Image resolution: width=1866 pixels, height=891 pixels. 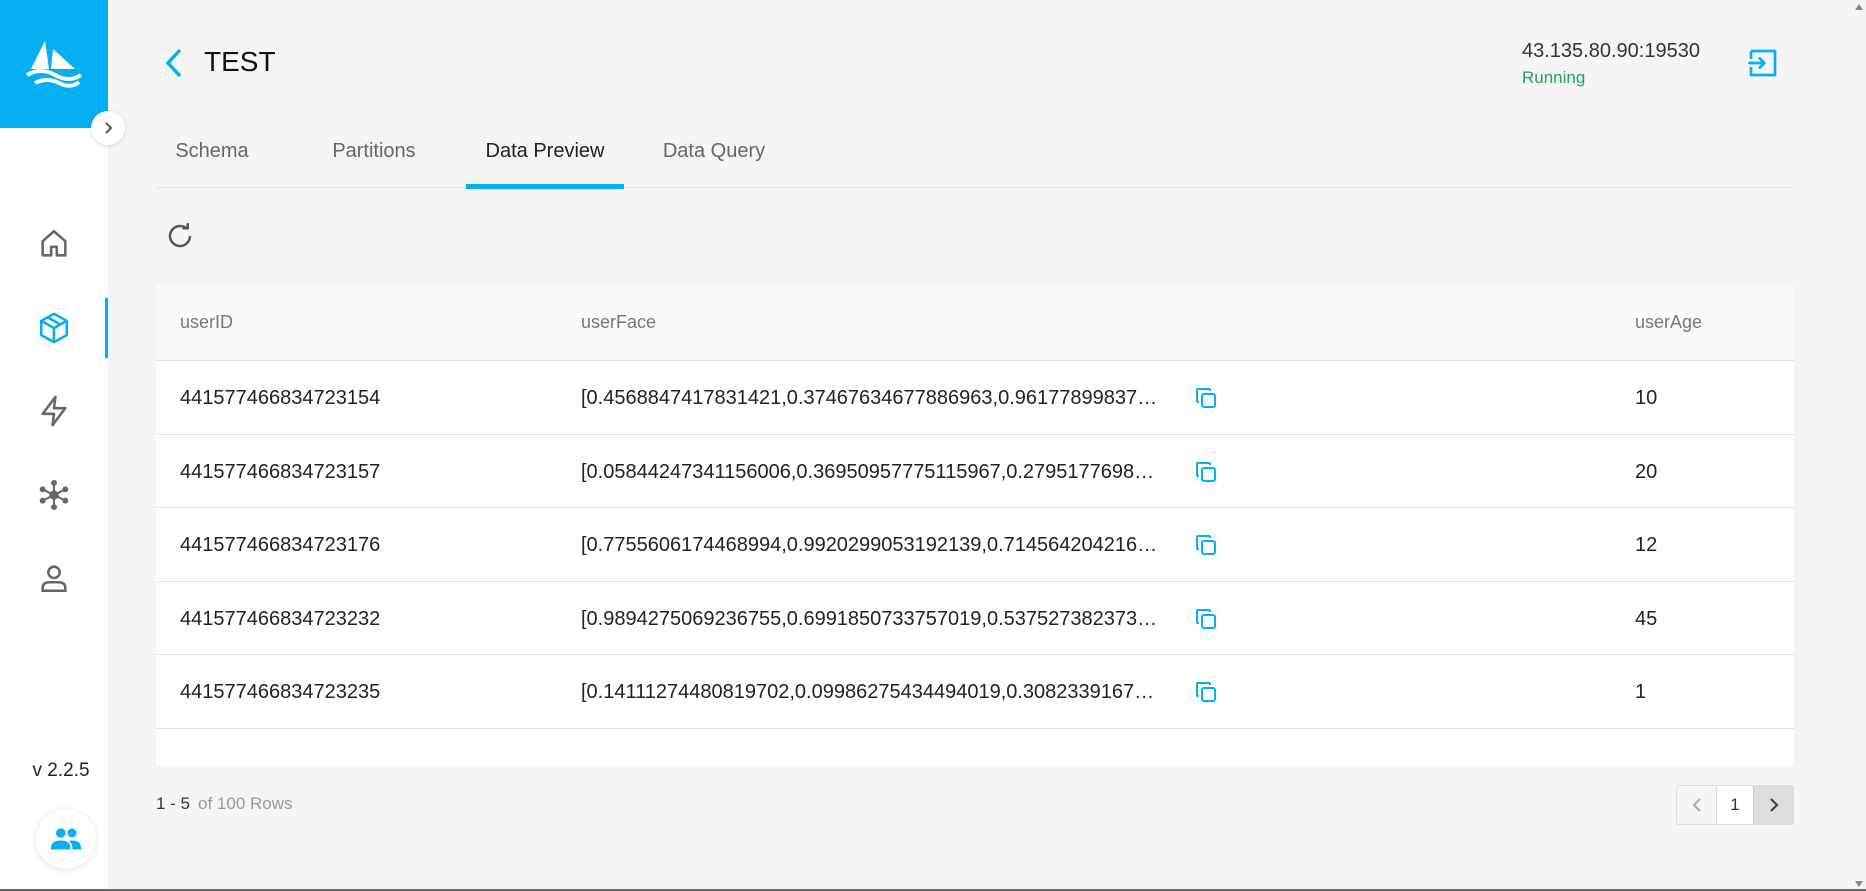 I want to click on current-page: 1, so click(x=1735, y=805).